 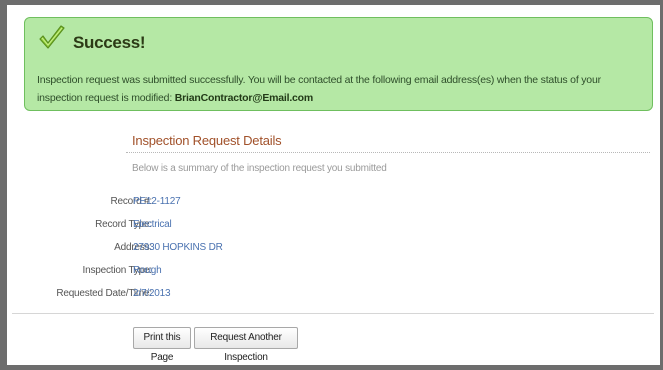 I want to click on inspection-type-row: Inspection Type: Rough, so click(x=331, y=272).